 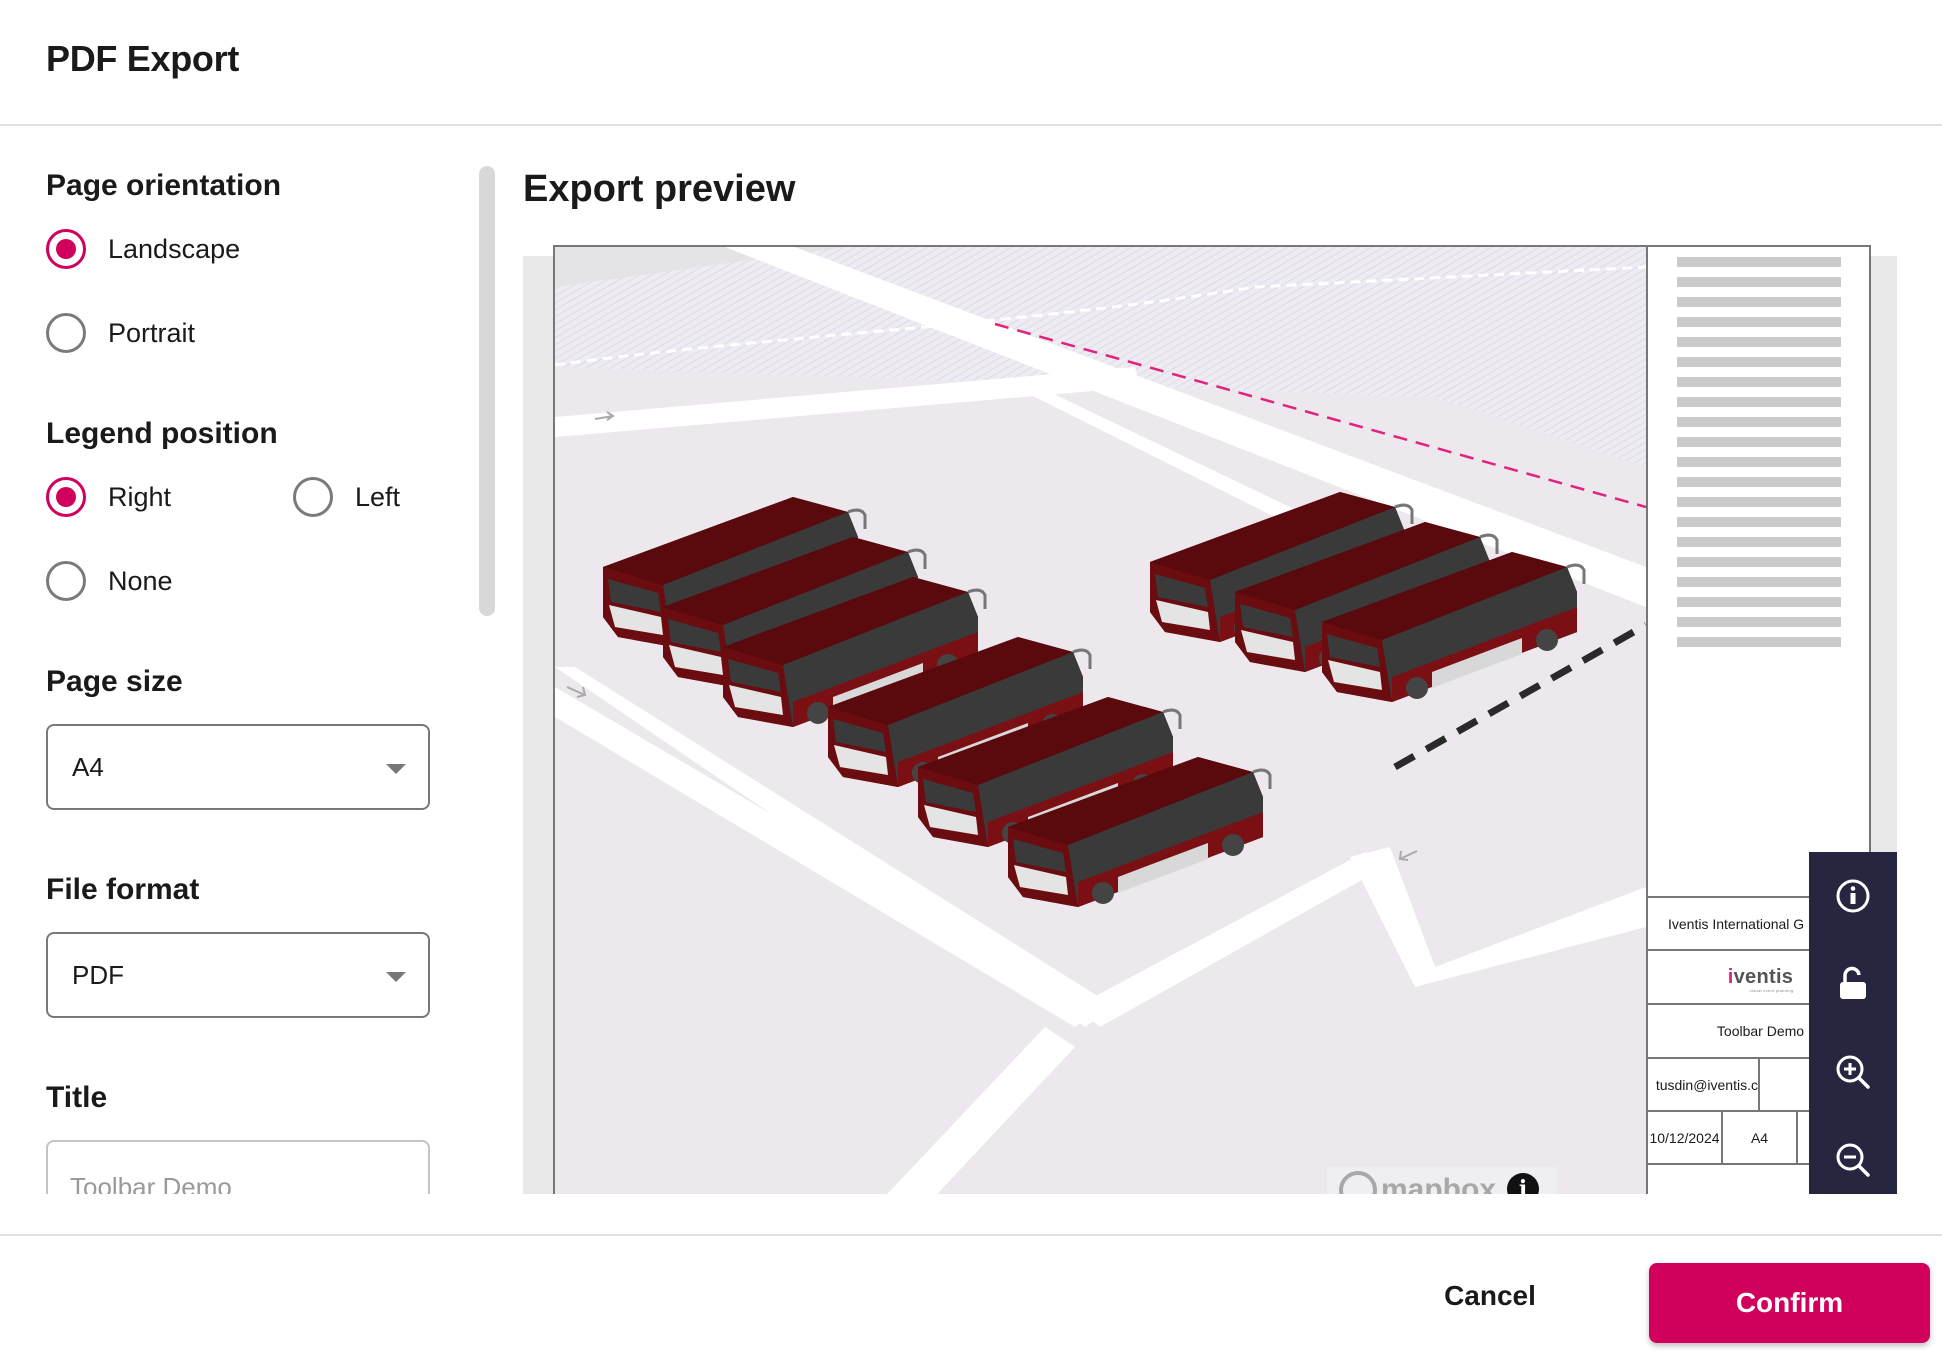 I want to click on dialog-footer: Cancel Confirm, so click(x=971, y=1294).